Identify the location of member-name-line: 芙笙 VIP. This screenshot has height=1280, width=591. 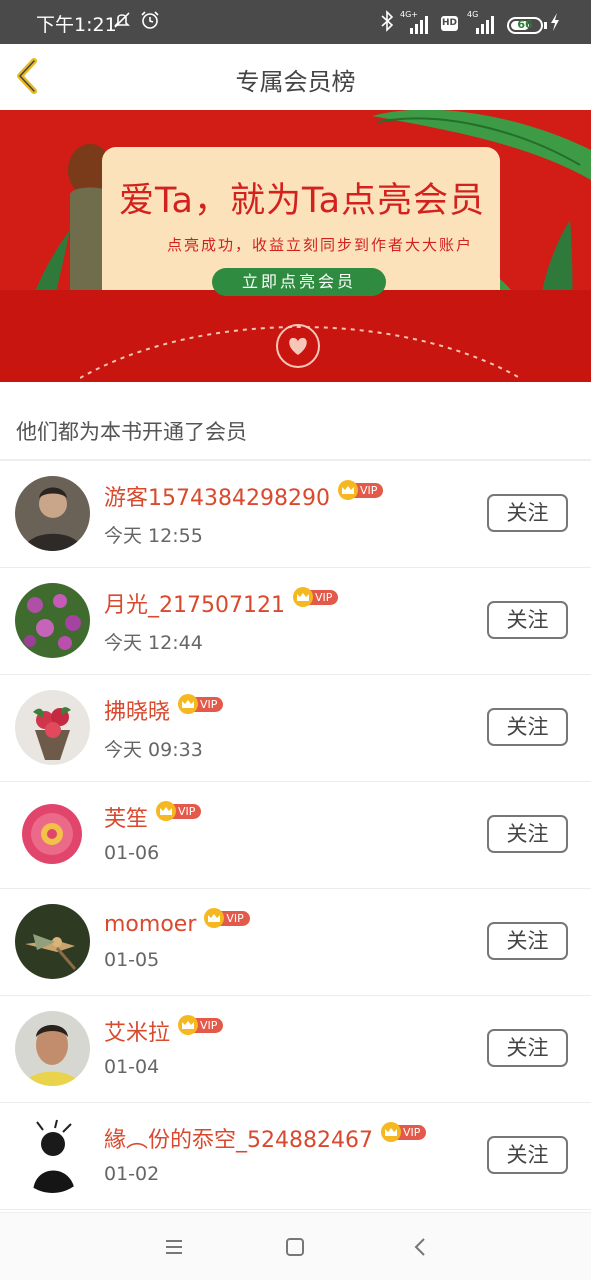
(153, 817).